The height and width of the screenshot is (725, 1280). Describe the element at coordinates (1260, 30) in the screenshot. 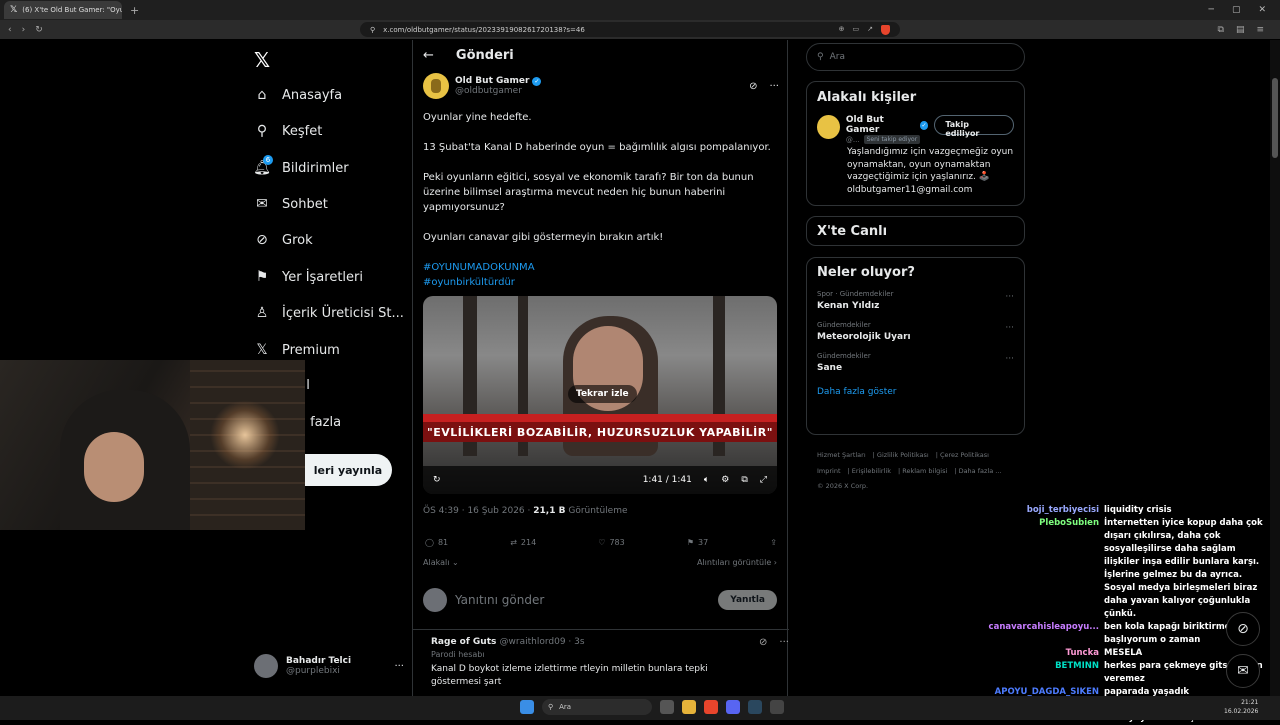

I see `menu-icon: ≡` at that location.